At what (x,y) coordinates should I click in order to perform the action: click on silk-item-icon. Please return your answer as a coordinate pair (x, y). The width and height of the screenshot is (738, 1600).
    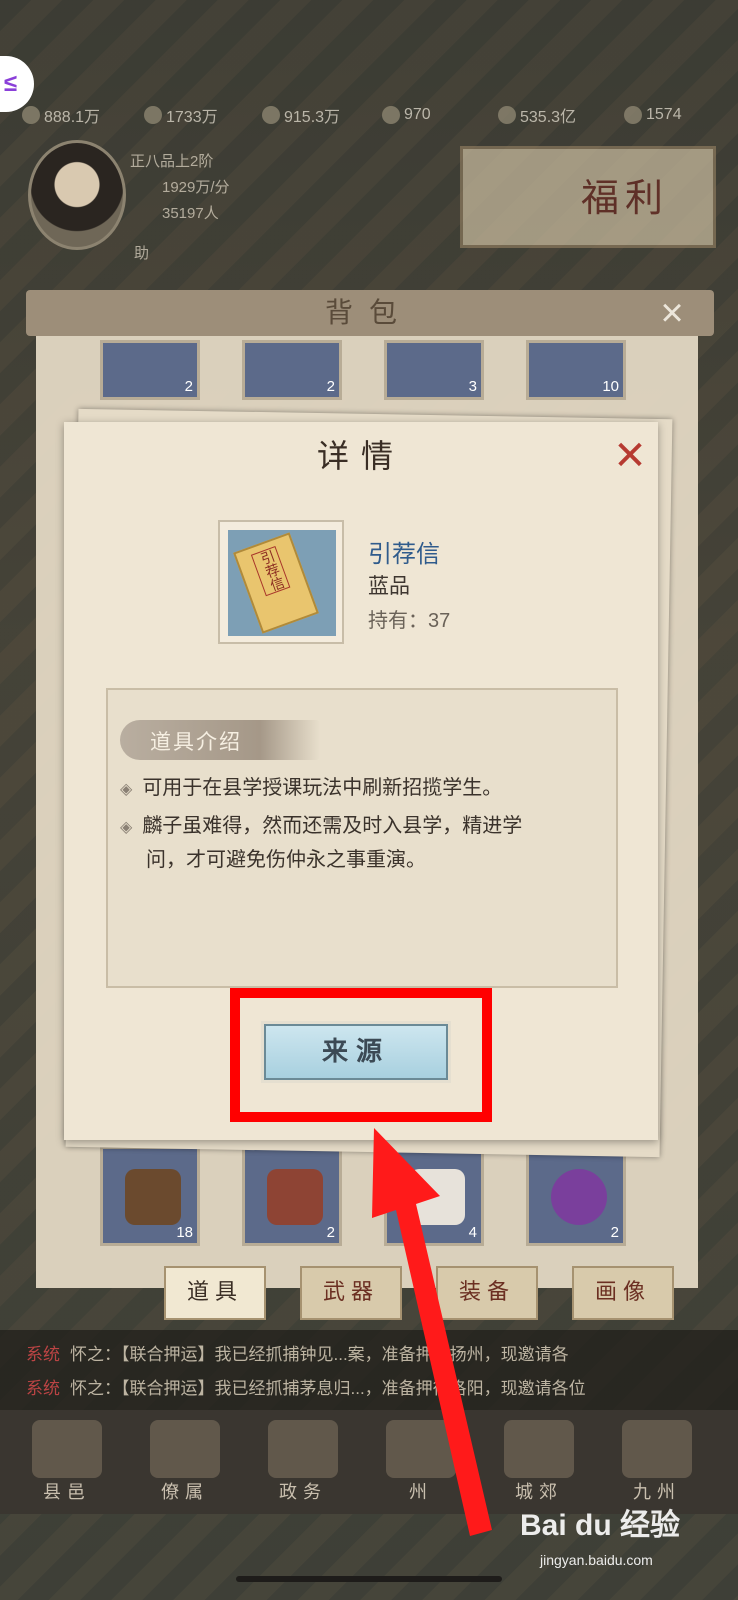
    Looking at the image, I should click on (295, 1197).